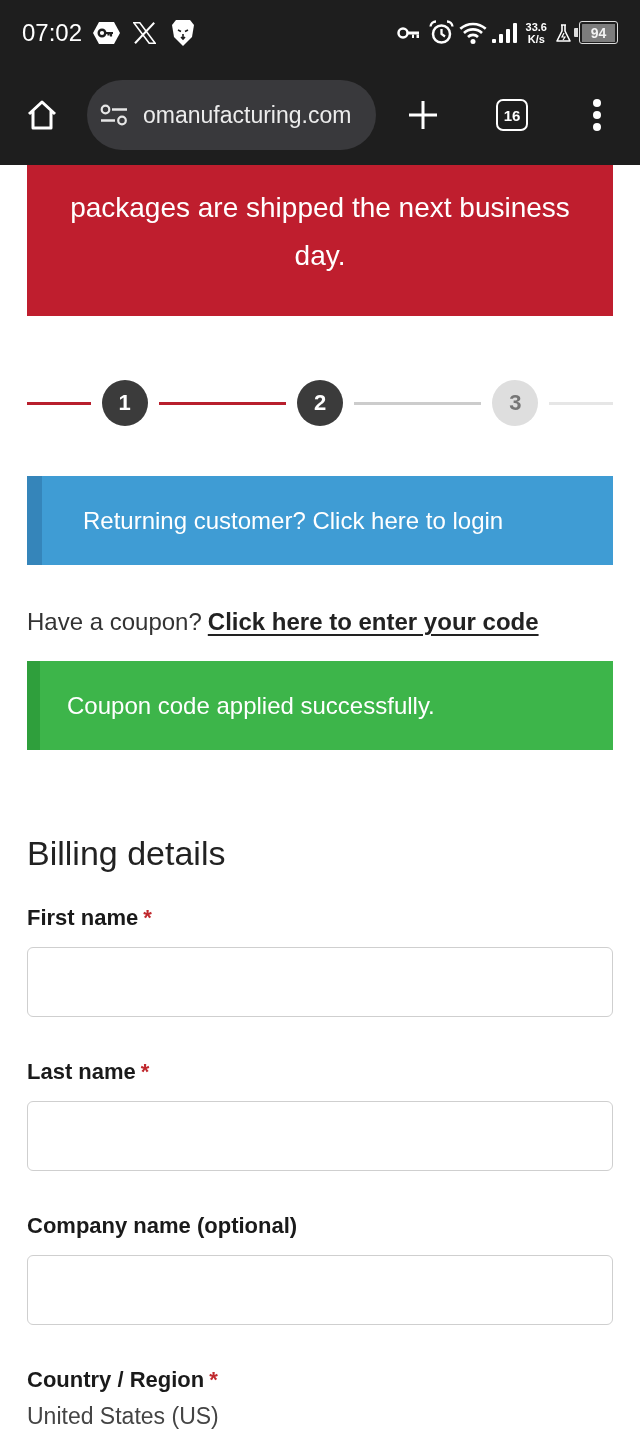 The height and width of the screenshot is (1433, 640). Describe the element at coordinates (596, 32) in the screenshot. I see `battery-indicator: 94` at that location.